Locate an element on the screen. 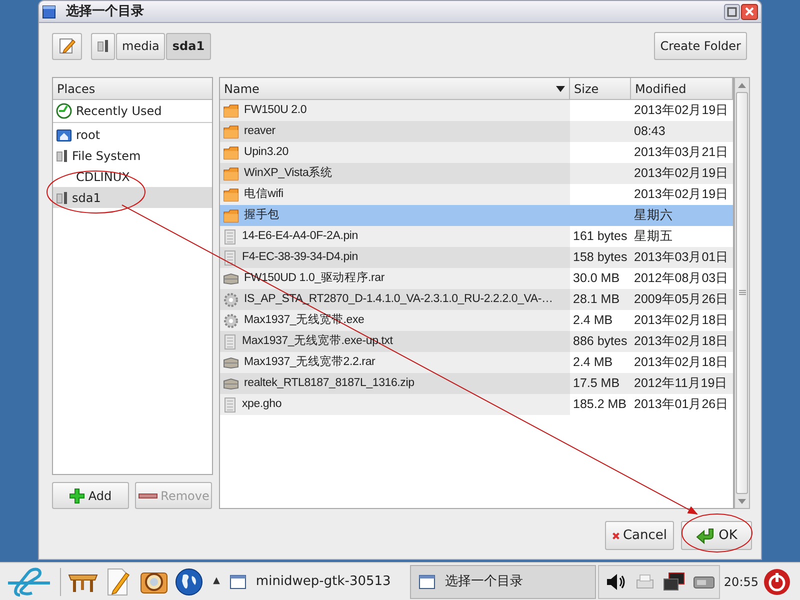 The width and height of the screenshot is (800, 600). modified-date: 2013年03月21日 is located at coordinates (681, 153).